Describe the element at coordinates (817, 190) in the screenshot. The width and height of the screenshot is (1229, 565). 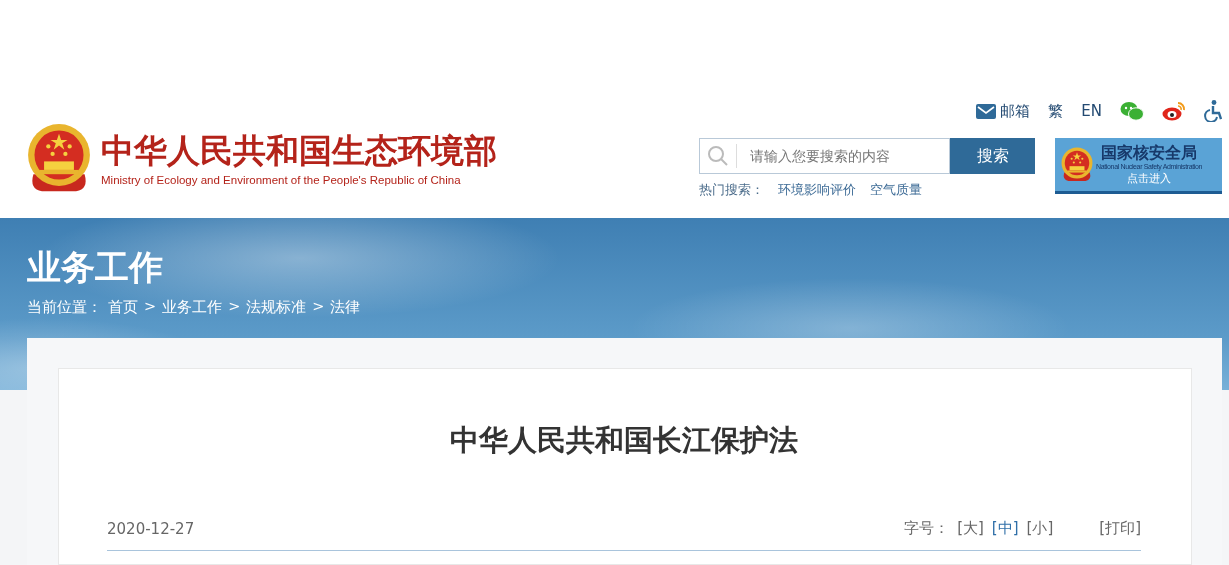
I see `hot-search-link: 环境影响评价` at that location.